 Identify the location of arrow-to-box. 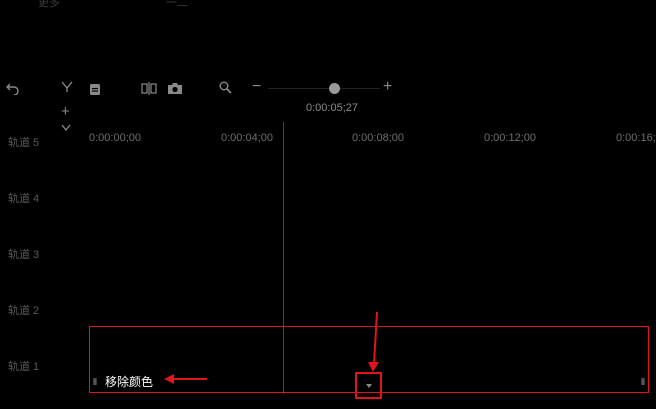
(375, 338).